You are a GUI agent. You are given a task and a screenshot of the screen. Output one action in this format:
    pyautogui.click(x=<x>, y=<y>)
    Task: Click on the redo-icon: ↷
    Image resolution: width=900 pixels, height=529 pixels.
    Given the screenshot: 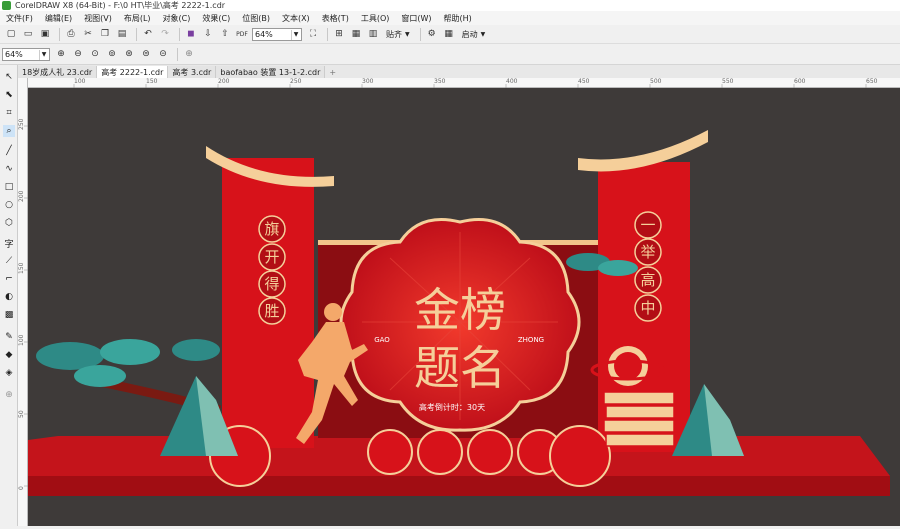 What is the action you would take?
    pyautogui.click(x=165, y=34)
    